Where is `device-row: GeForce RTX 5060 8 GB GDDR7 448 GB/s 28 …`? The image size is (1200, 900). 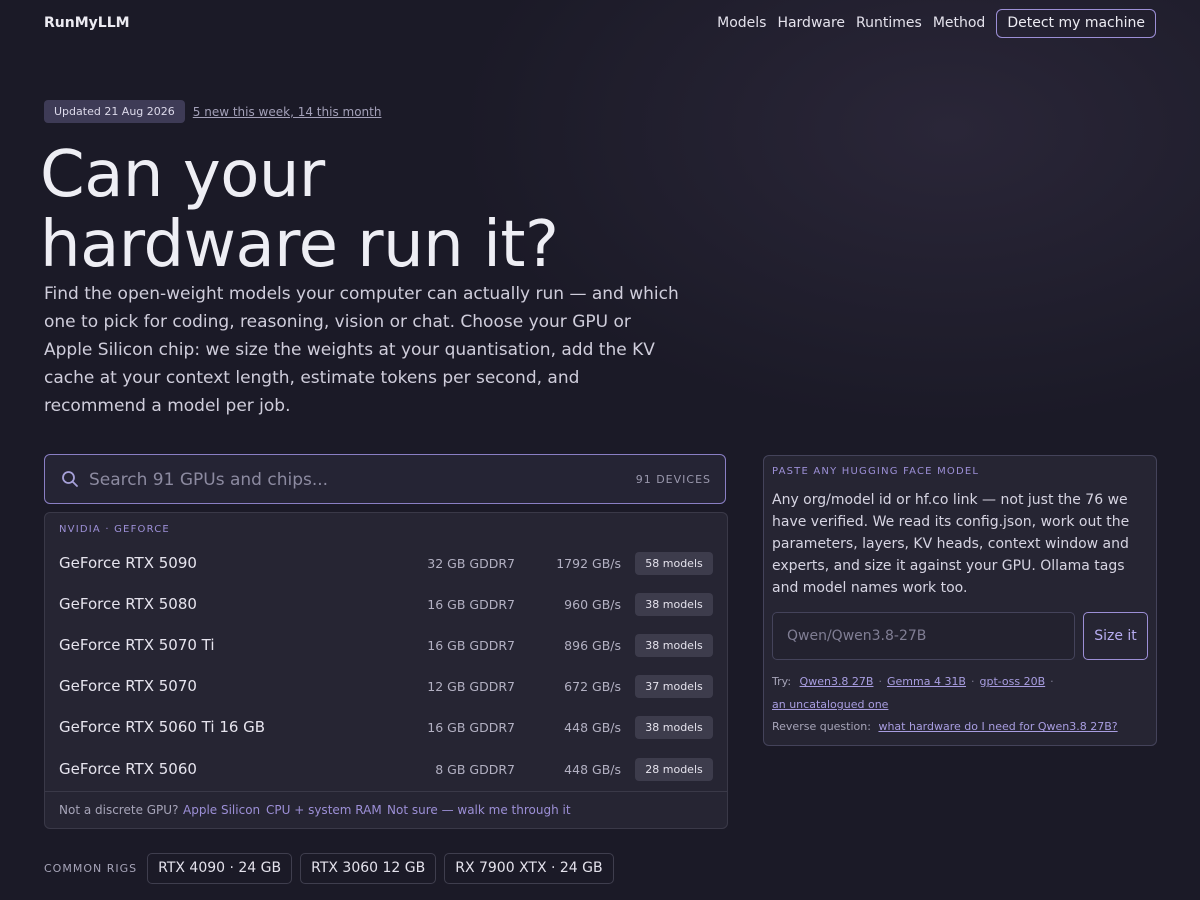
device-row: GeForce RTX 5060 8 GB GDDR7 448 GB/s 28 … is located at coordinates (386, 769).